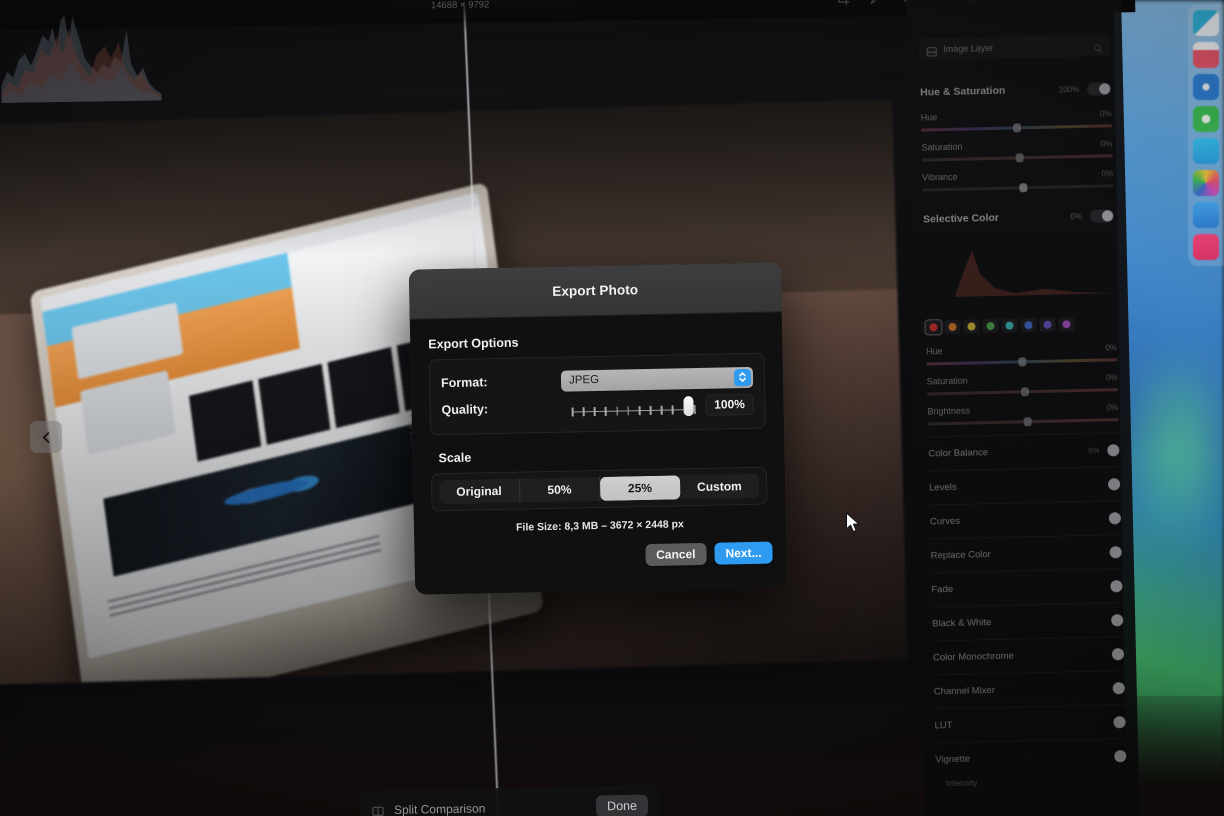 The width and height of the screenshot is (1224, 816). What do you see at coordinates (852, 522) in the screenshot?
I see `mouse-cursor` at bounding box center [852, 522].